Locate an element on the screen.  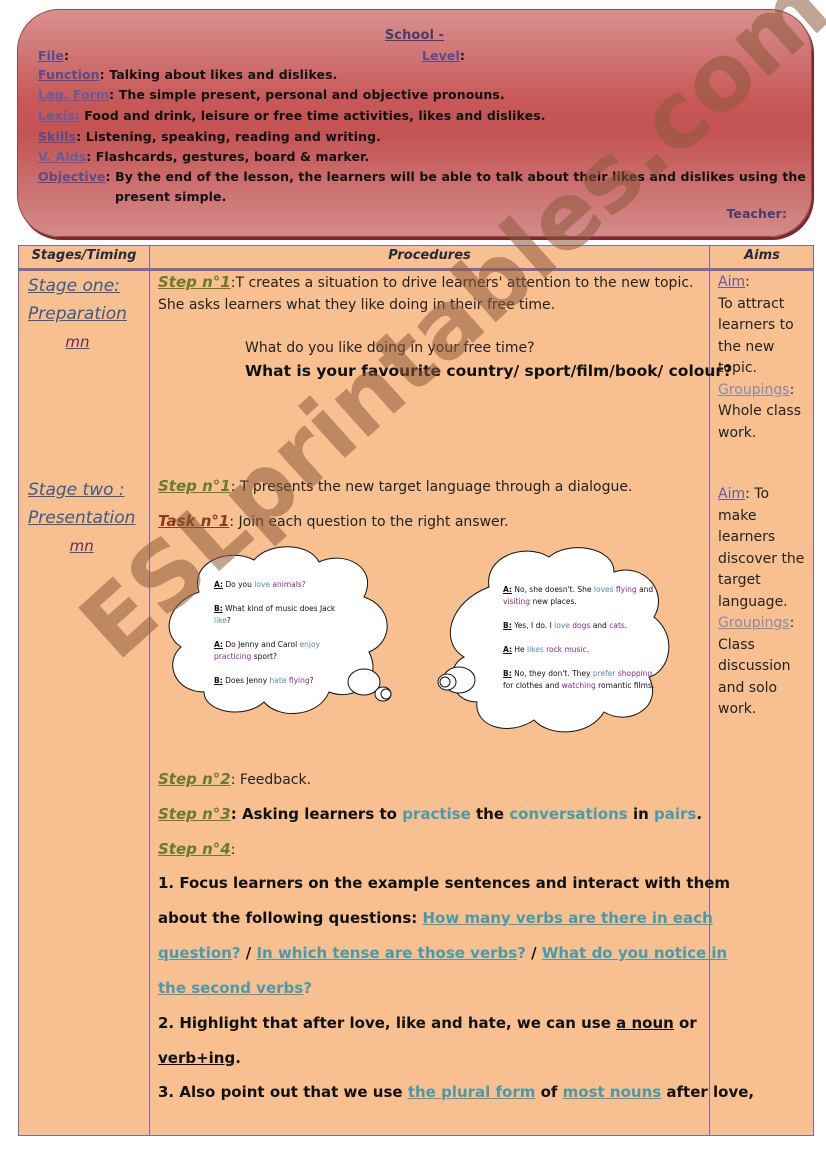
dialogue-text: new places. is located at coordinates (553, 601).